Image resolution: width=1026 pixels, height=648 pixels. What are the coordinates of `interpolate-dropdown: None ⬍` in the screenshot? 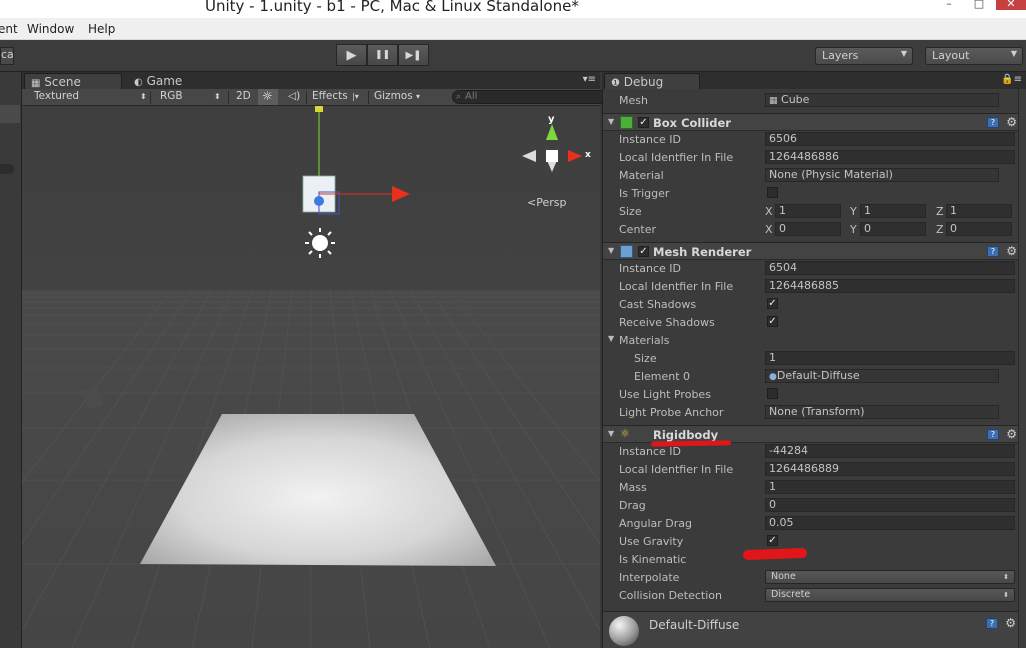 It's located at (890, 577).